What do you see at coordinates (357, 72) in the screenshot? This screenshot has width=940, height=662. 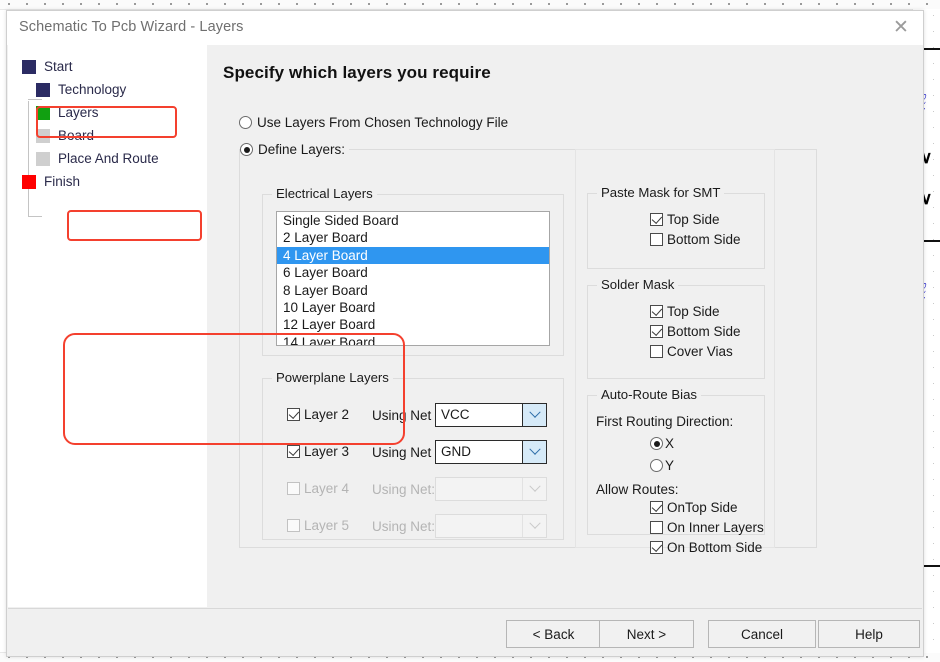 I see `page-title: Specify which layers you require` at bounding box center [357, 72].